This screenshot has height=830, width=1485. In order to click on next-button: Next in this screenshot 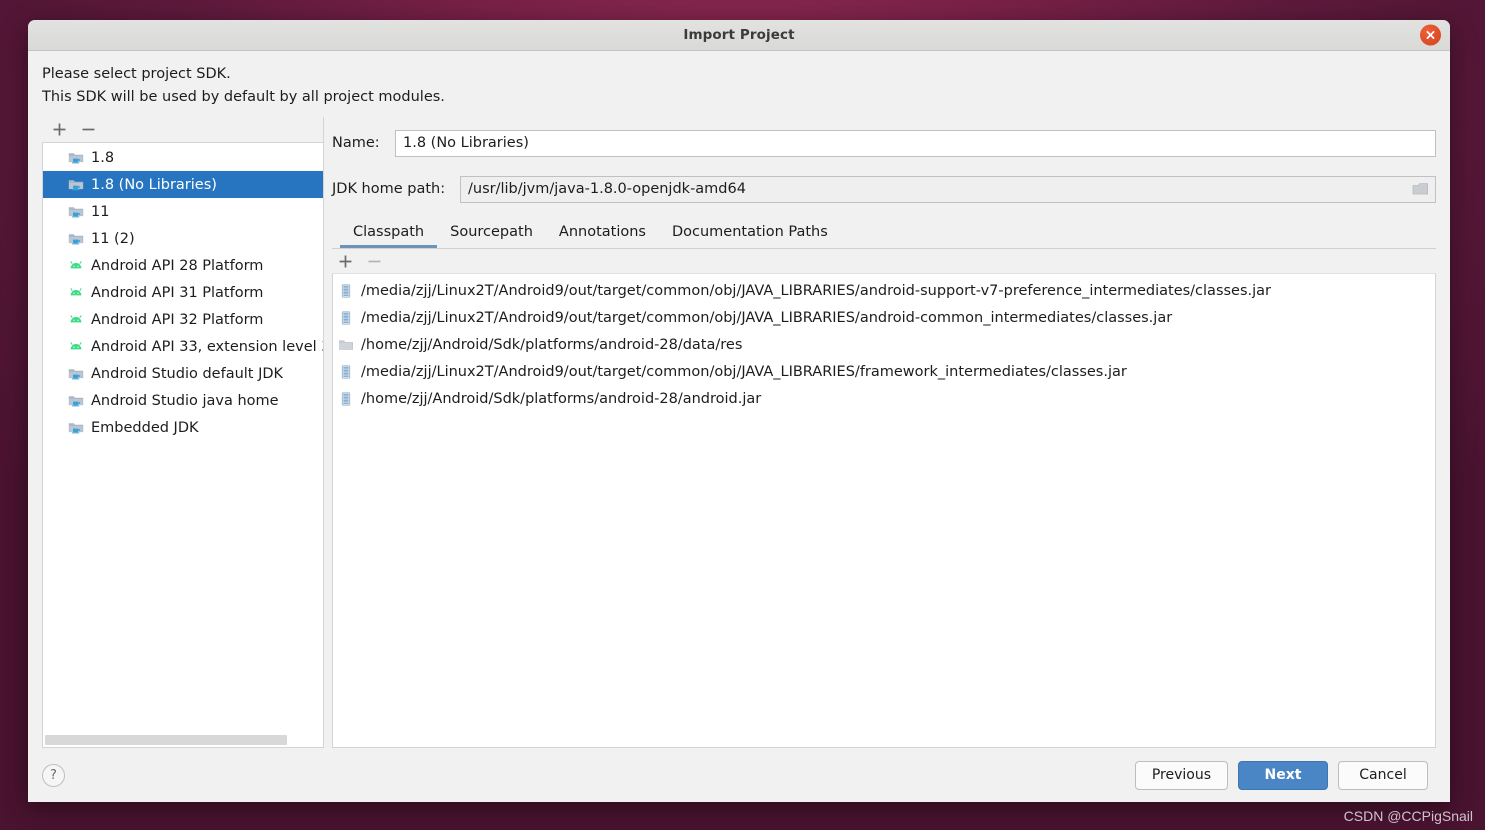, I will do `click(1283, 775)`.